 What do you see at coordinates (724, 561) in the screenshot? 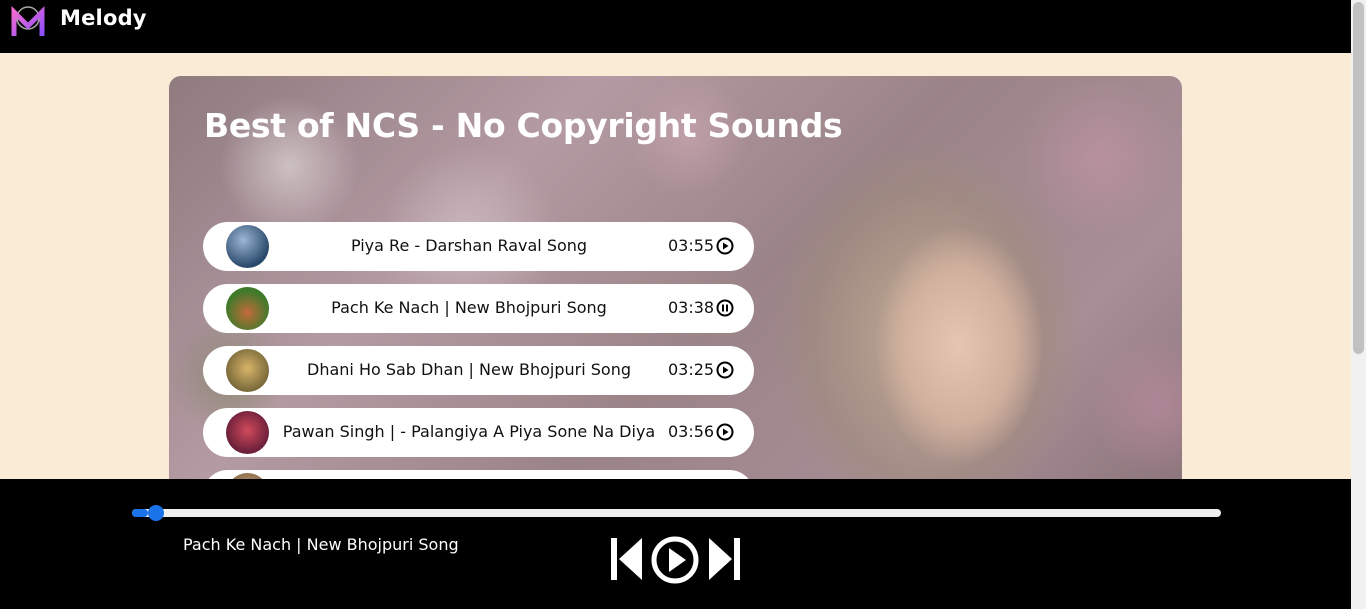
I see `next-icon` at bounding box center [724, 561].